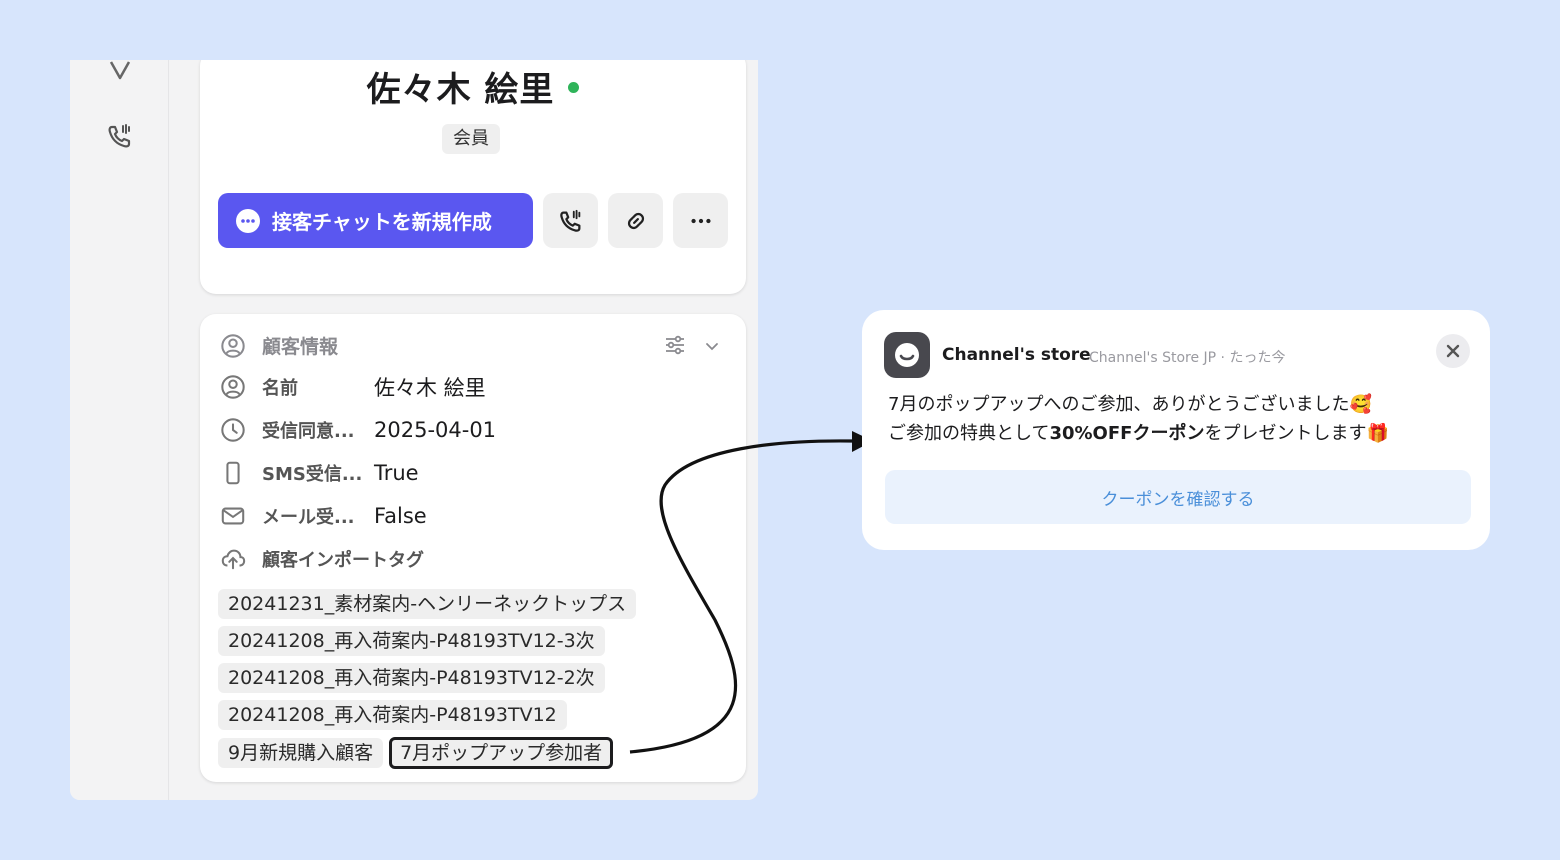  What do you see at coordinates (460, 90) in the screenshot?
I see `customer-name: 佐々木 絵里` at bounding box center [460, 90].